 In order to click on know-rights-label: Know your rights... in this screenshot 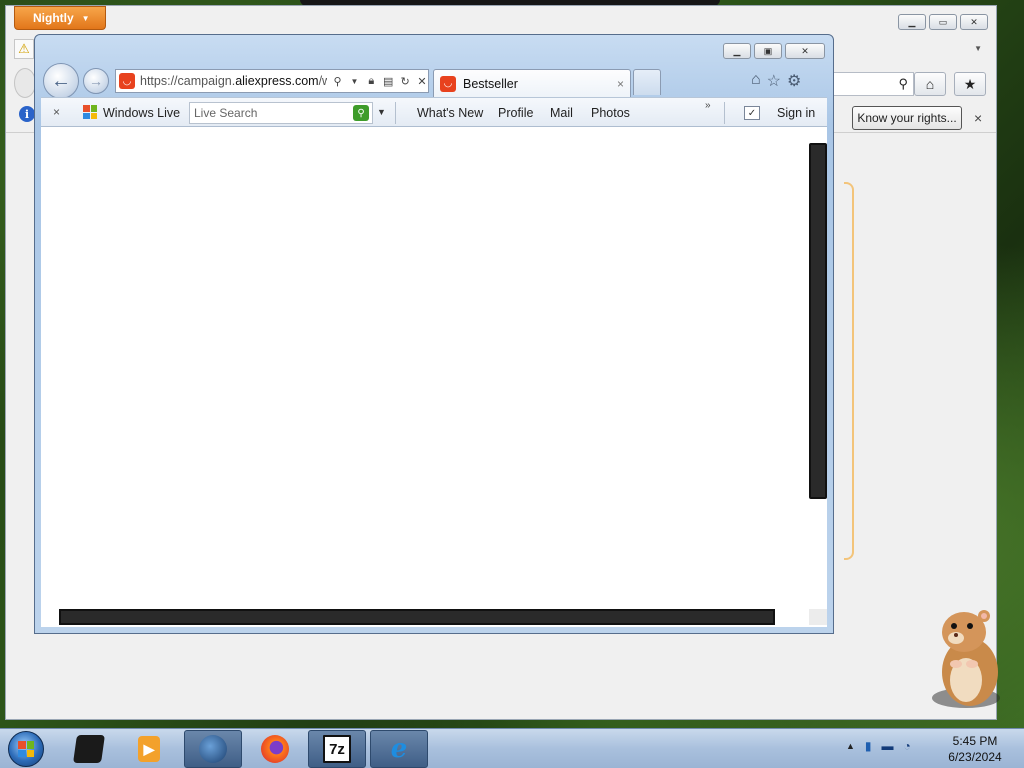, I will do `click(907, 118)`.